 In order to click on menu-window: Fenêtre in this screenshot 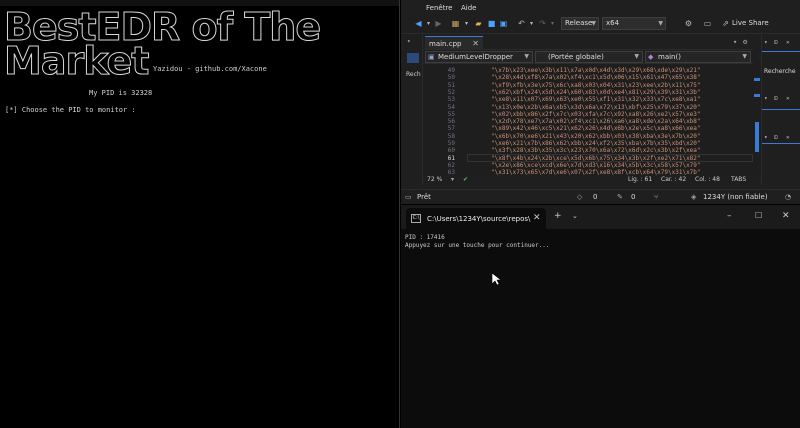, I will do `click(439, 8)`.